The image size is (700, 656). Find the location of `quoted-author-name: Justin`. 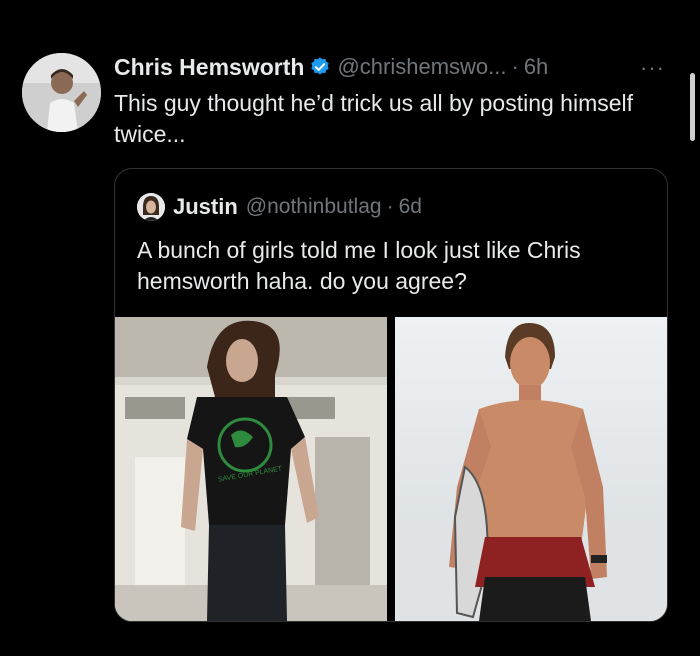

quoted-author-name: Justin is located at coordinates (205, 207).